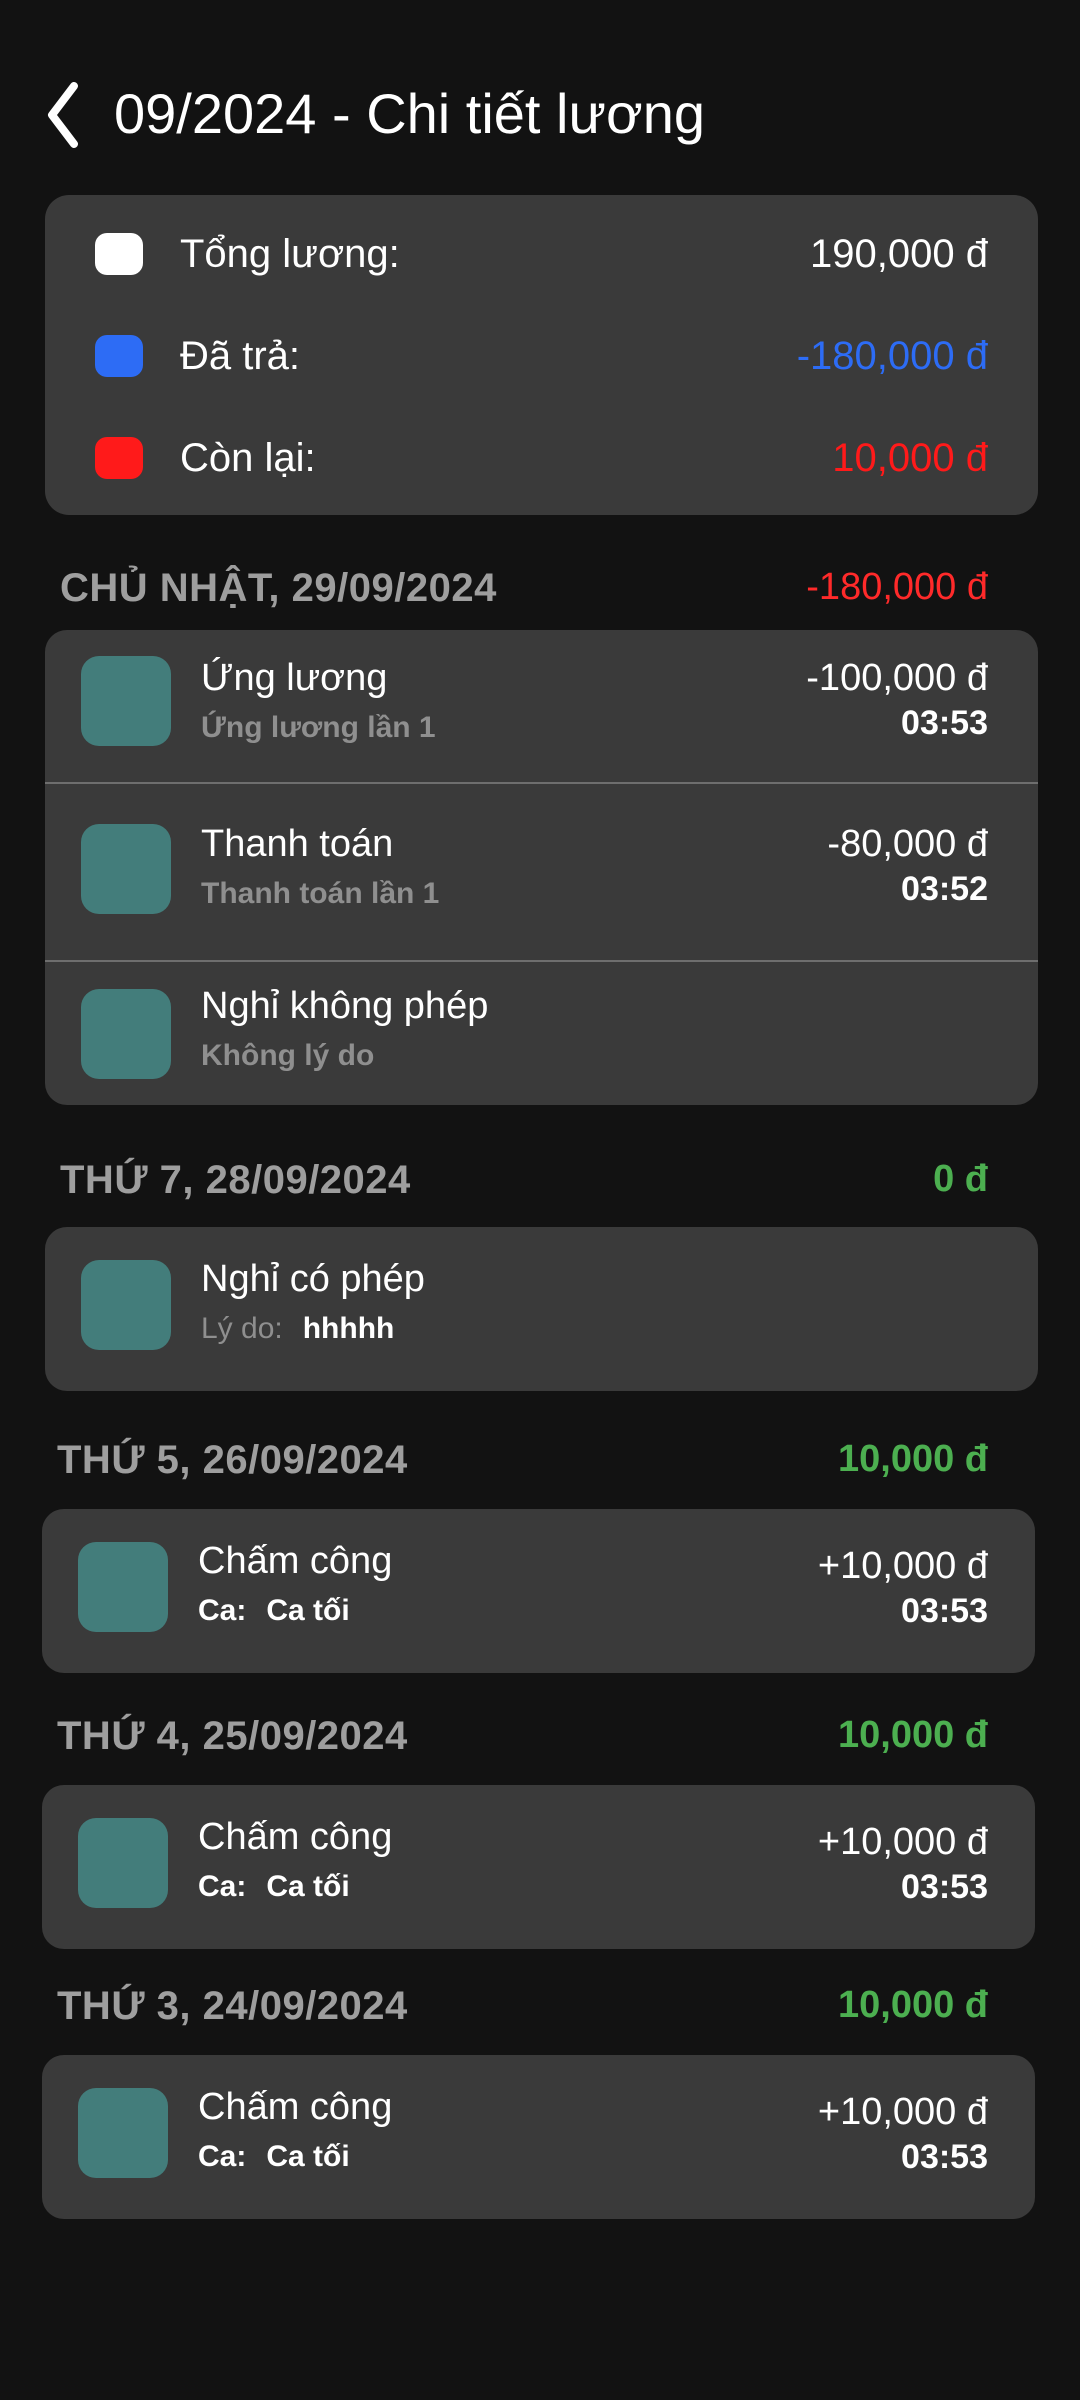  I want to click on item-subtitle: Ứng lương lần 1, so click(318, 727).